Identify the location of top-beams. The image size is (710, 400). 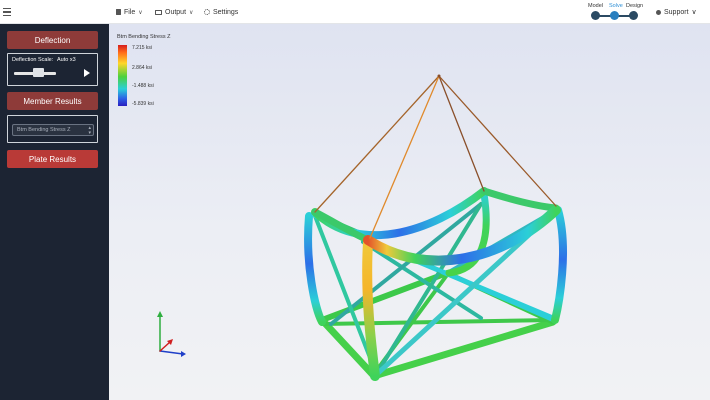
(436, 226).